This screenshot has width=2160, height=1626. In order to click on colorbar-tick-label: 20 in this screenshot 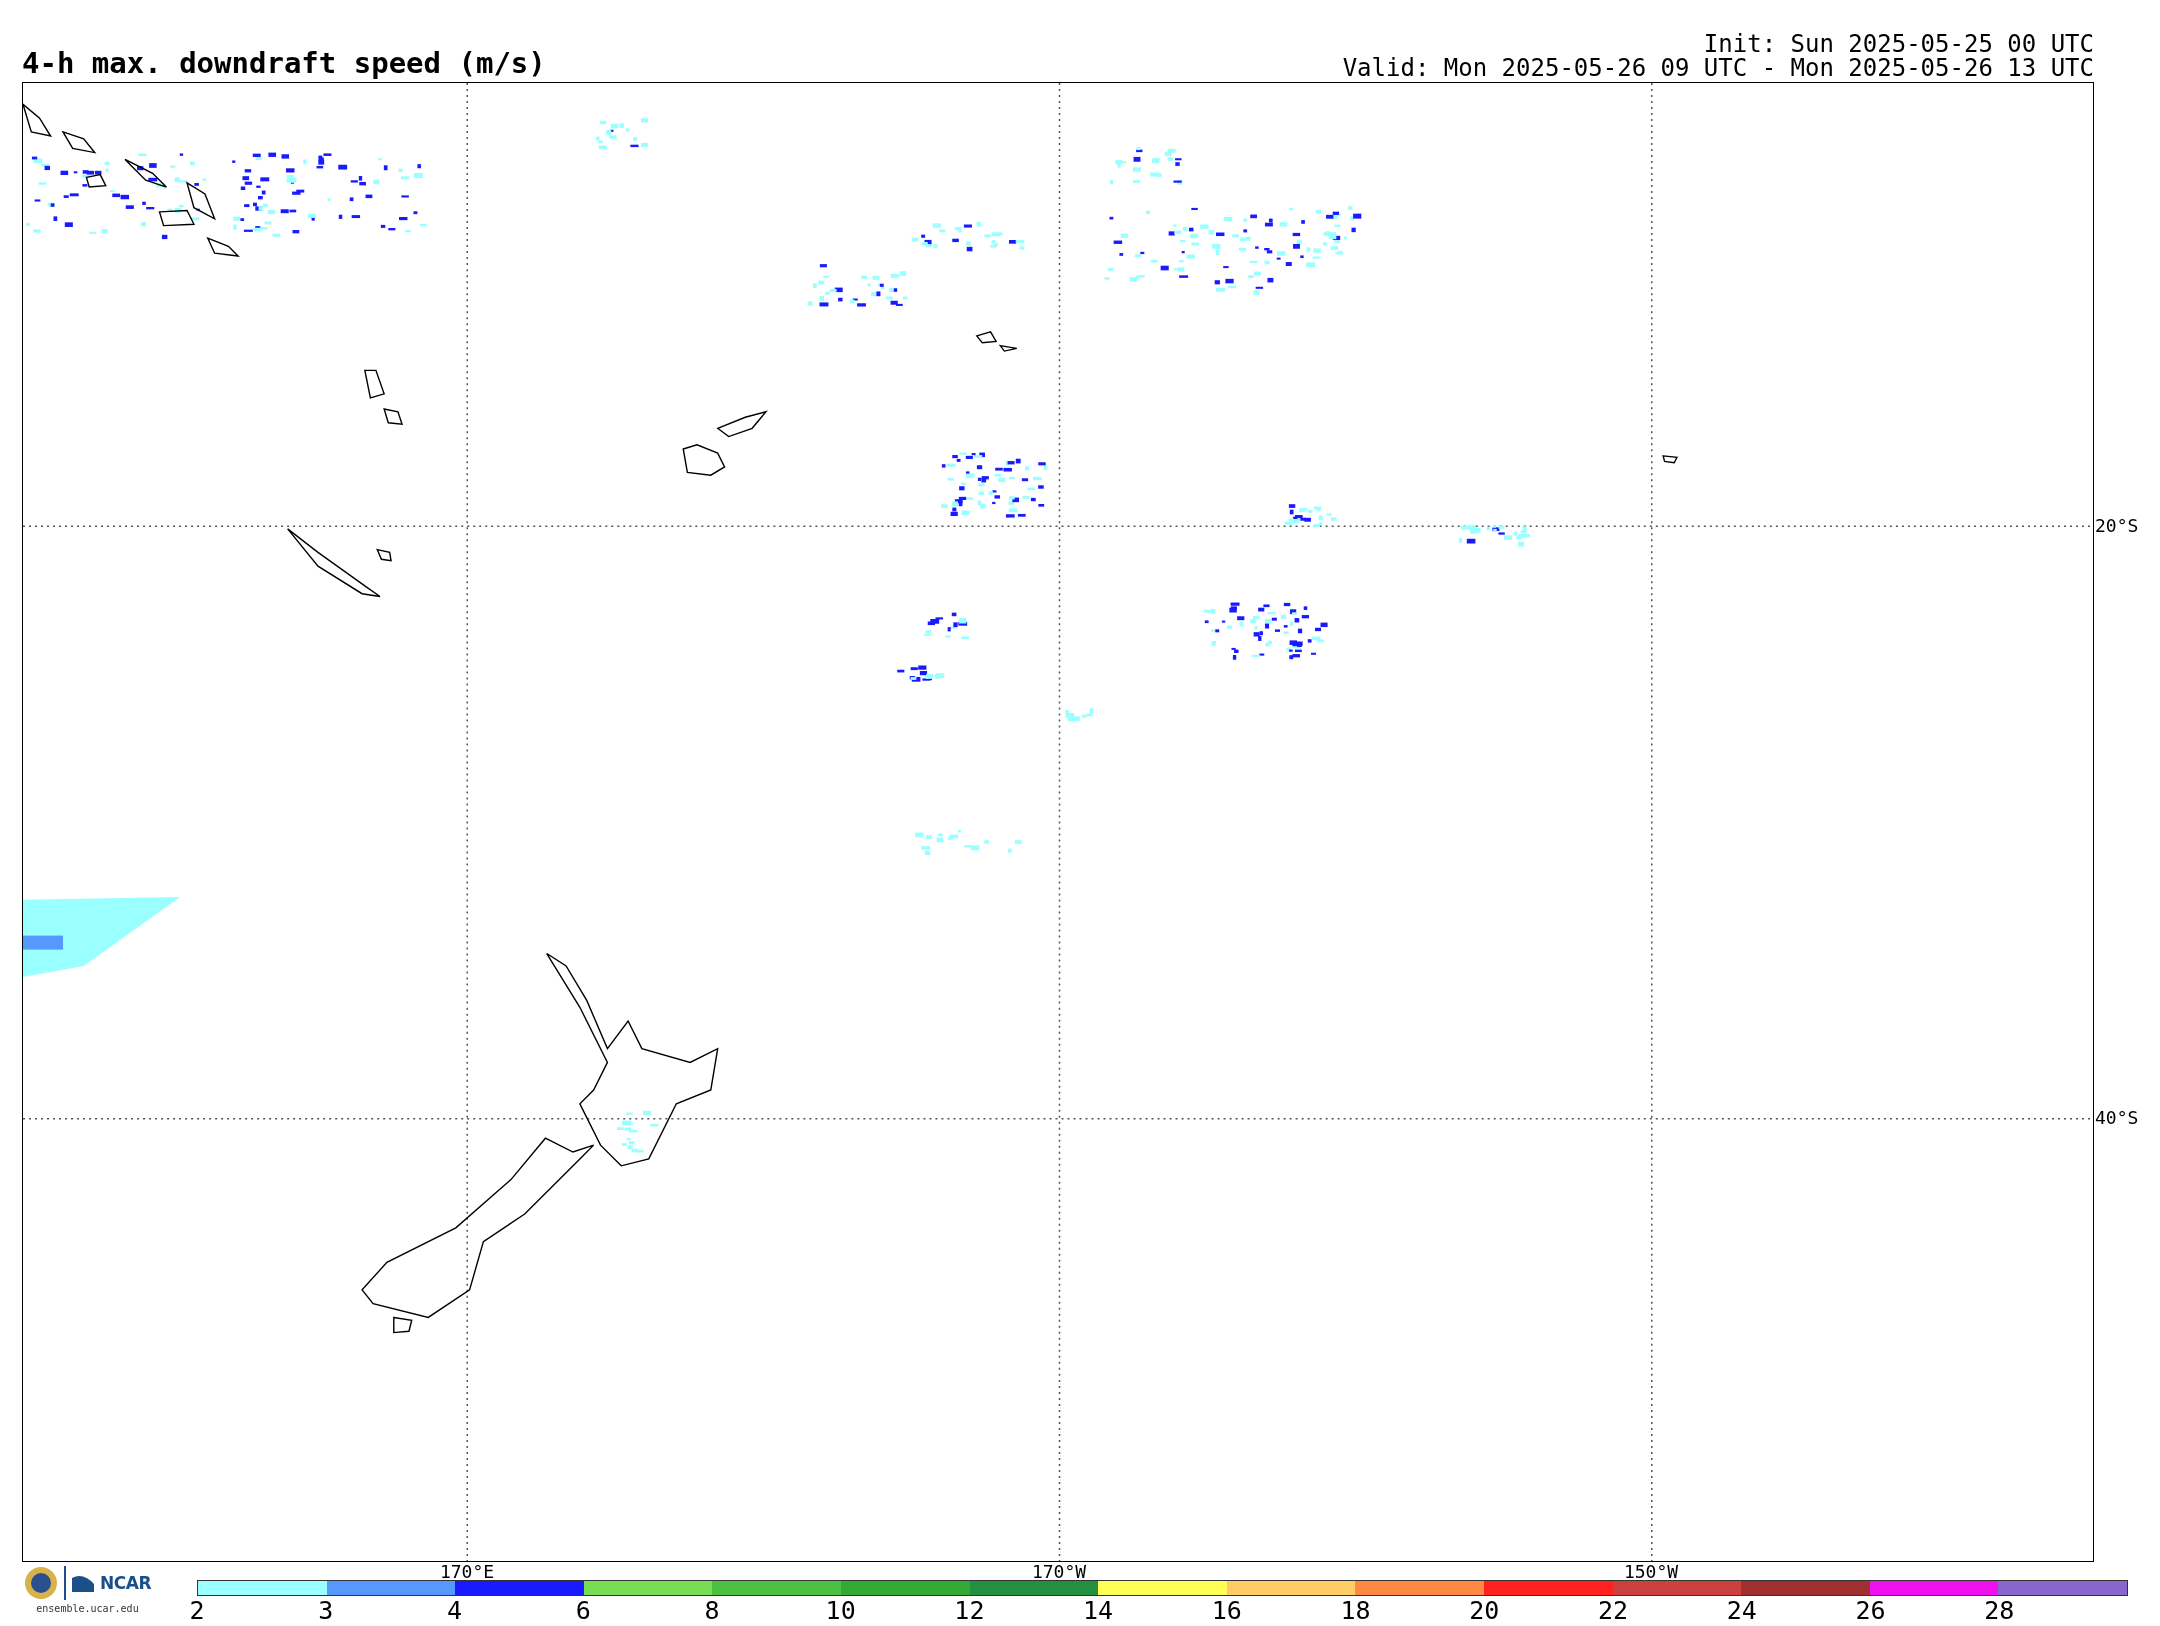, I will do `click(1484, 1611)`.